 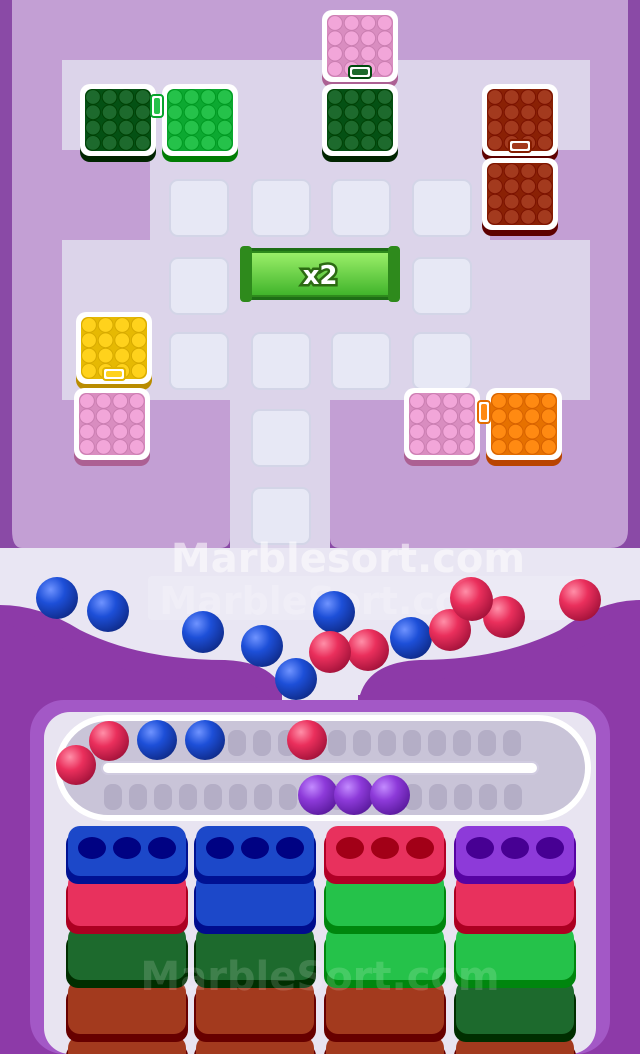 What do you see at coordinates (520, 197) in the screenshot?
I see `box-brown-bottom` at bounding box center [520, 197].